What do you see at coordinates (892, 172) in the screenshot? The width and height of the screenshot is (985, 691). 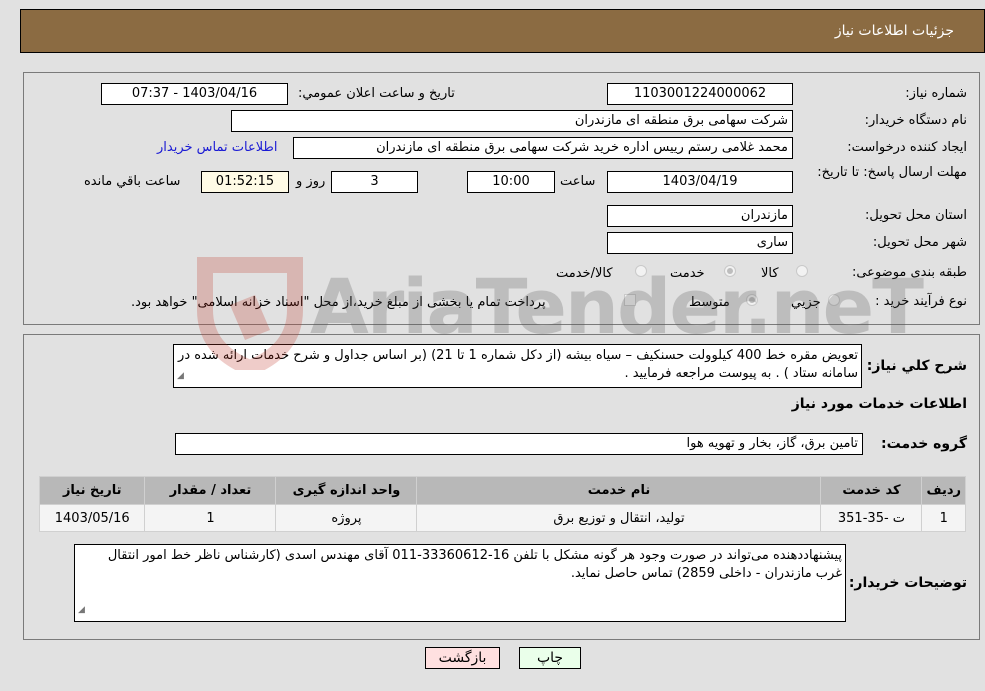 I see `deadline-label: مهلت ارسال پاسخ: تا تاریخ:` at bounding box center [892, 172].